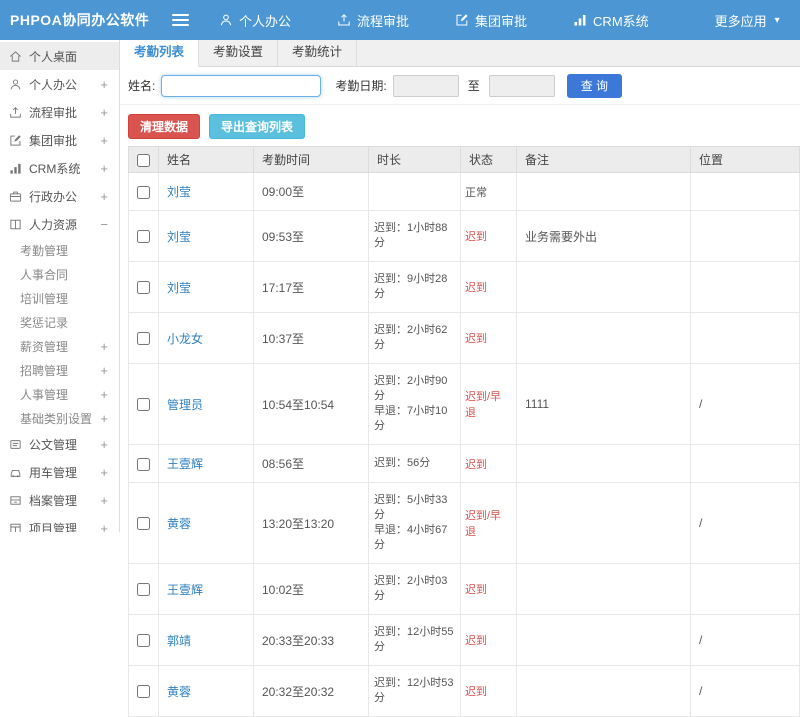  I want to click on sidebar-item: 集团审批 +, so click(59, 140).